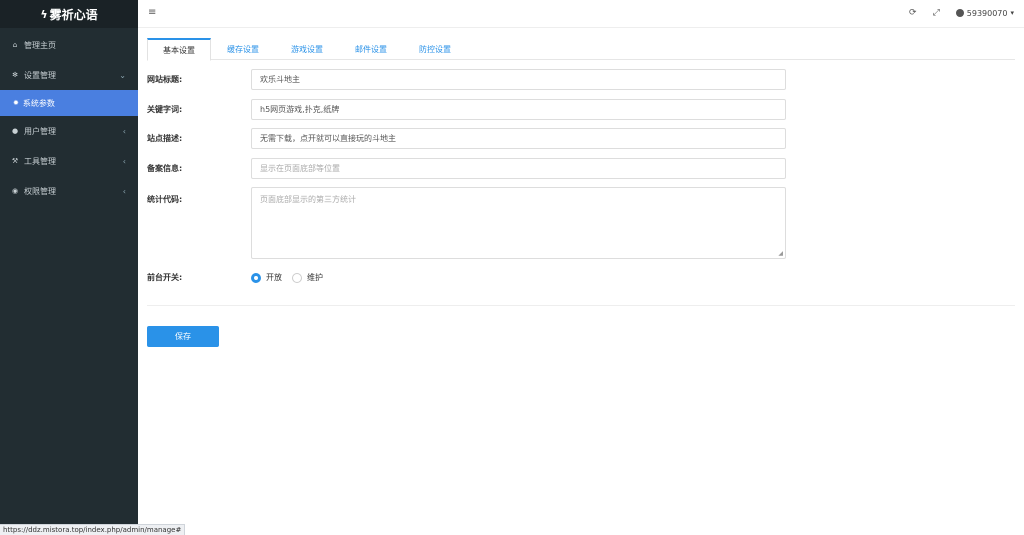 The image size is (1024, 535). I want to click on brand-title: 雾祈心语, so click(73, 14).